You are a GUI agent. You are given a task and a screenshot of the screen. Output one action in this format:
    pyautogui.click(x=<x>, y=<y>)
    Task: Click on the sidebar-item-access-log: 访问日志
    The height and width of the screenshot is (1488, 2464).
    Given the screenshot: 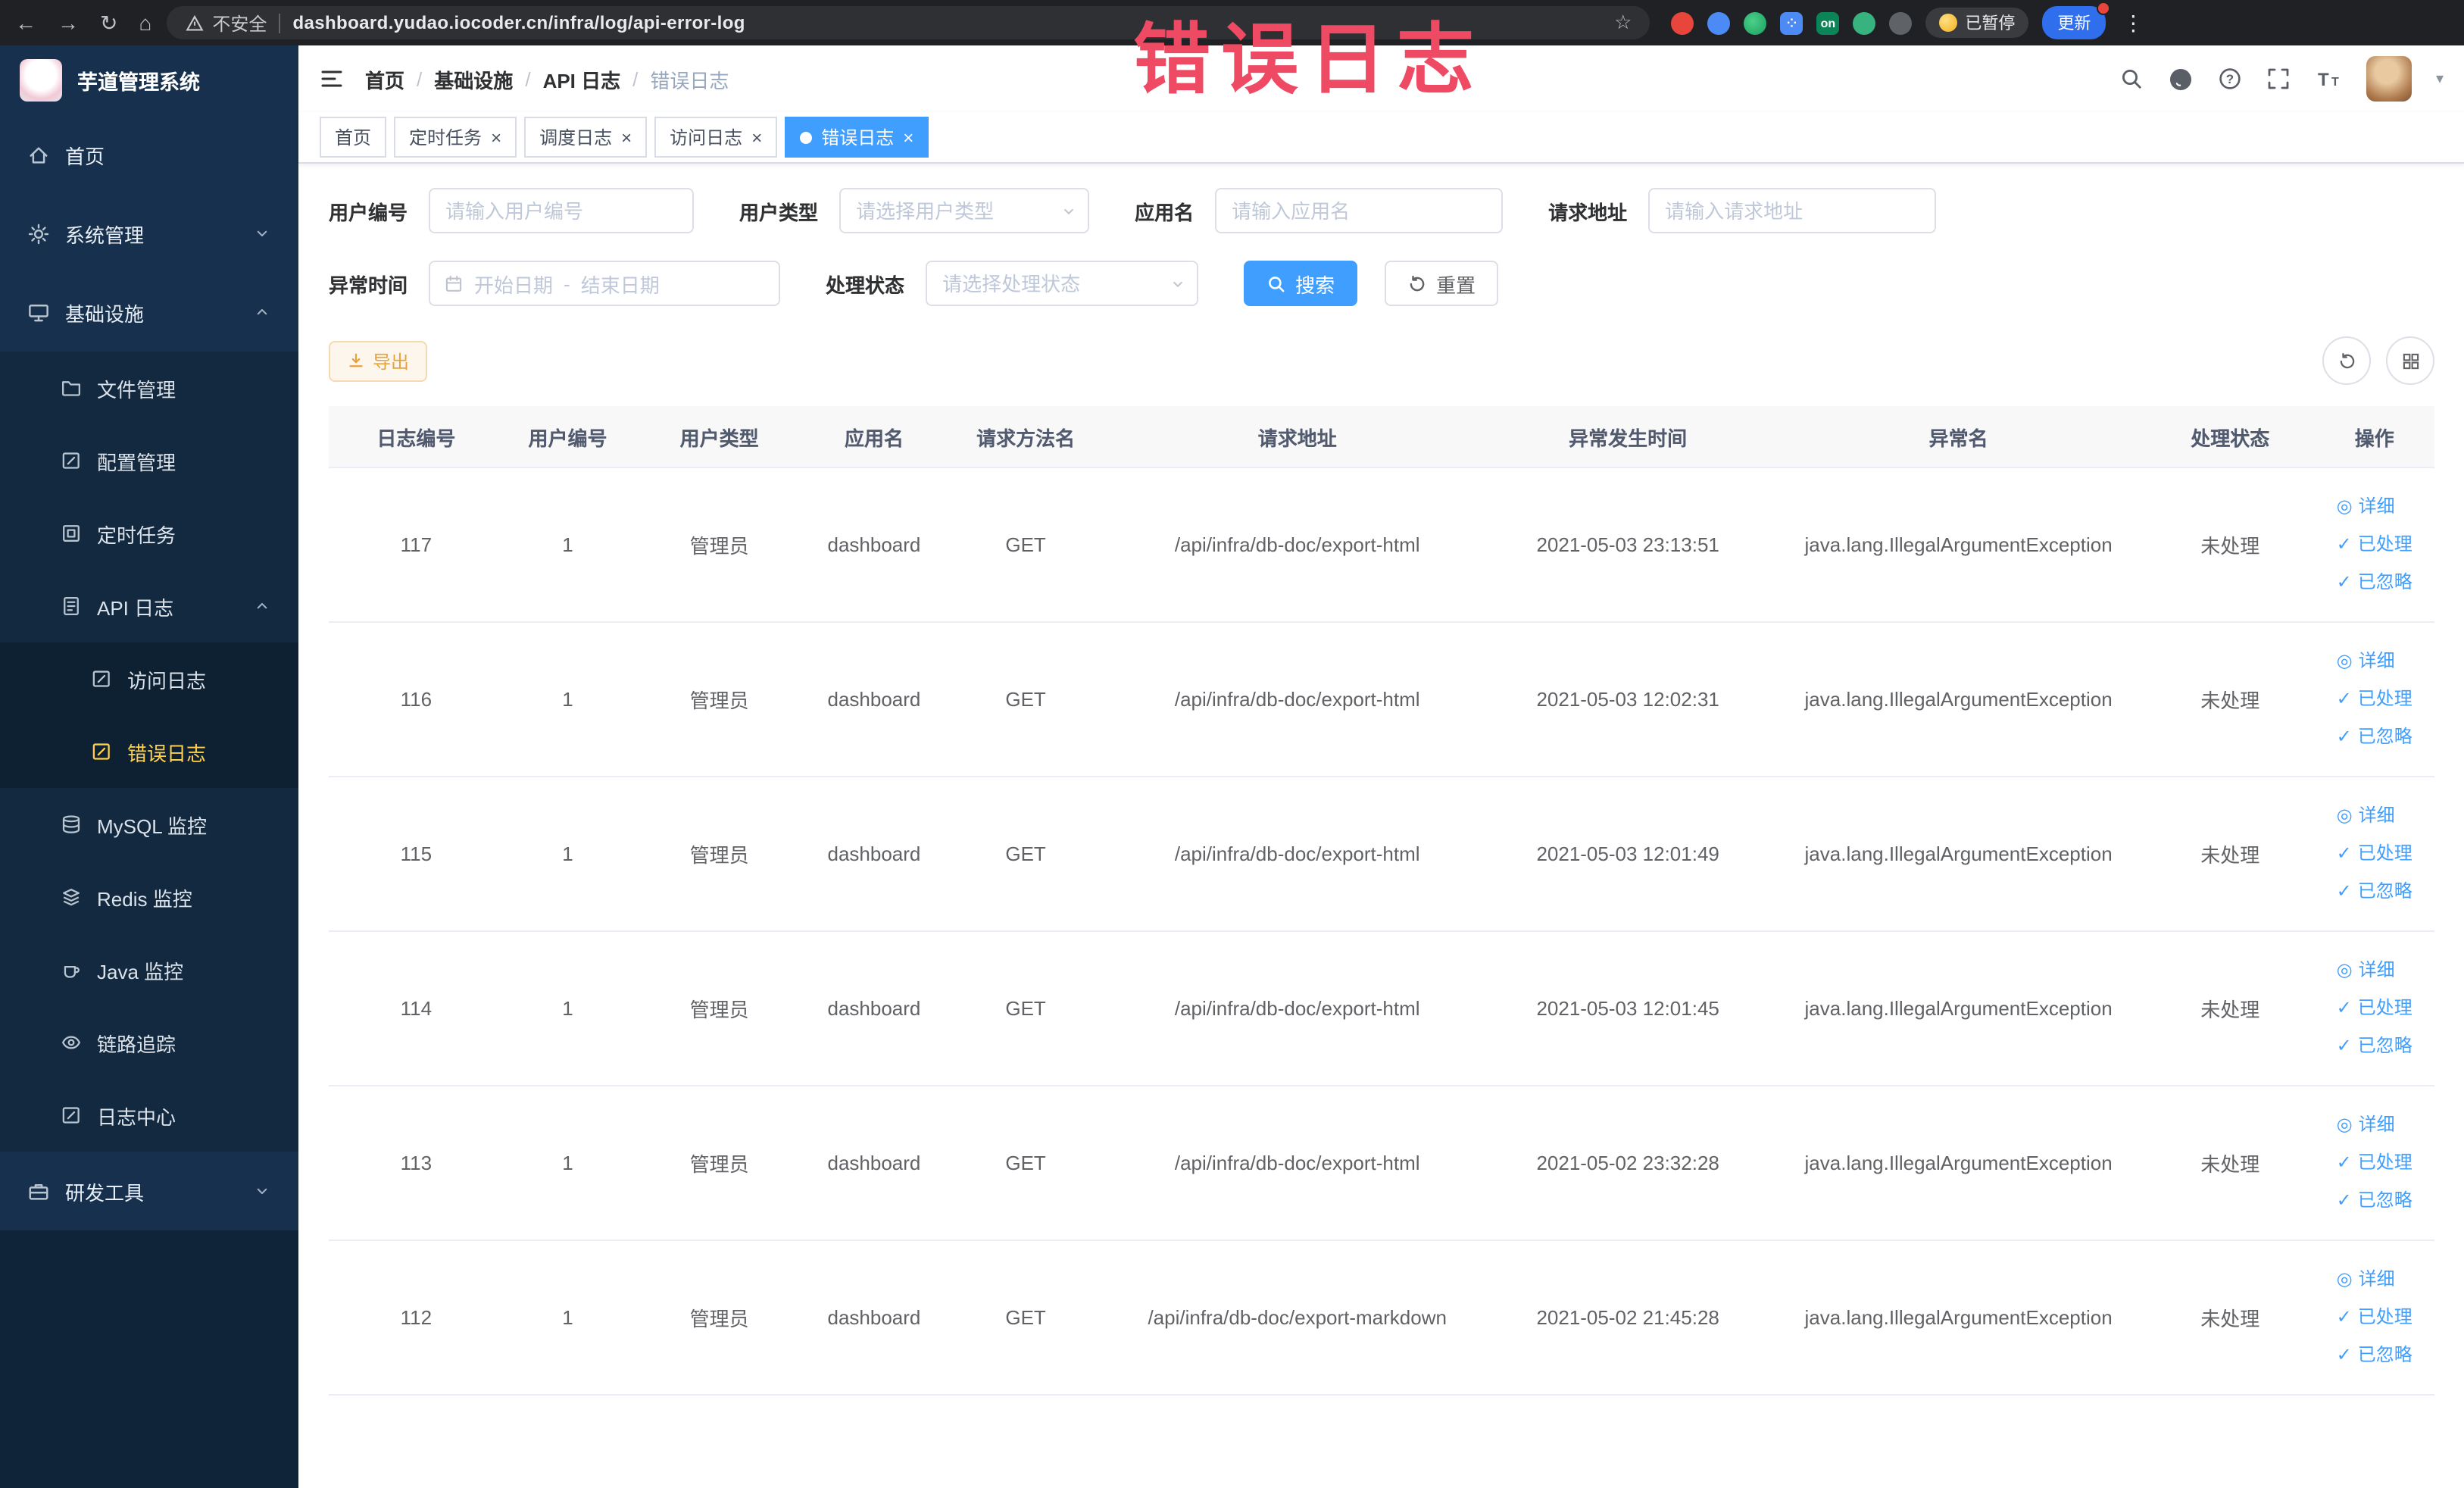 What is the action you would take?
    pyautogui.click(x=149, y=678)
    